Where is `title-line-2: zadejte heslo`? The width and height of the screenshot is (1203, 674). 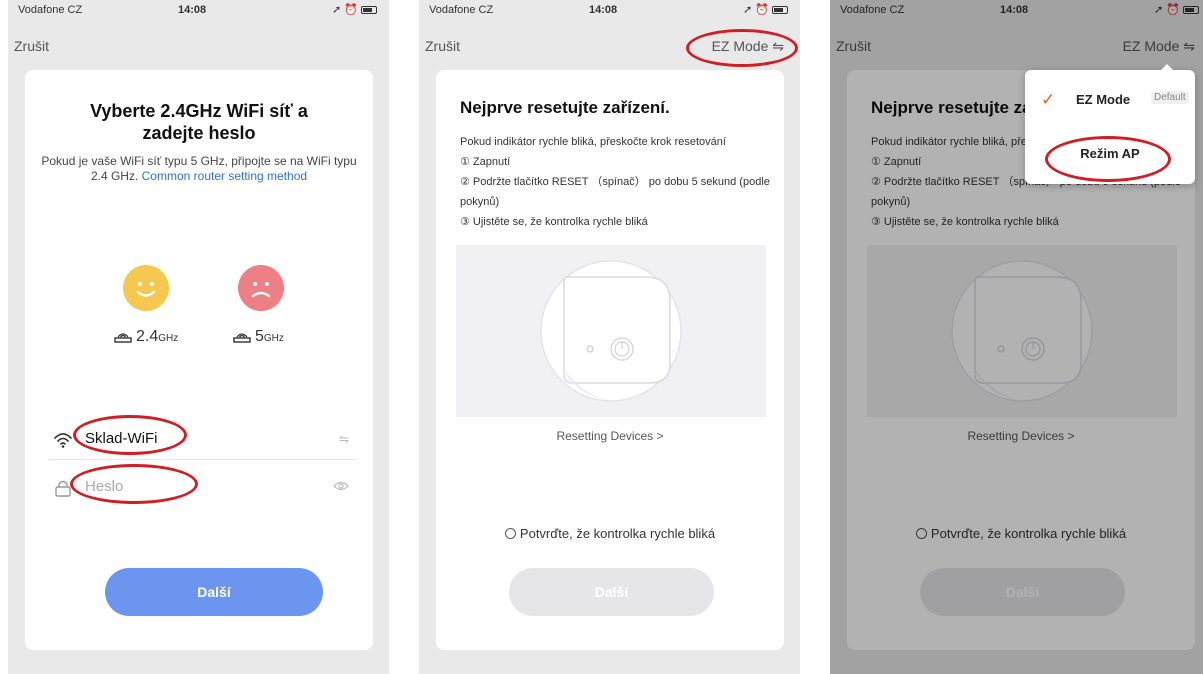
title-line-2: zadejte heslo is located at coordinates (199, 133).